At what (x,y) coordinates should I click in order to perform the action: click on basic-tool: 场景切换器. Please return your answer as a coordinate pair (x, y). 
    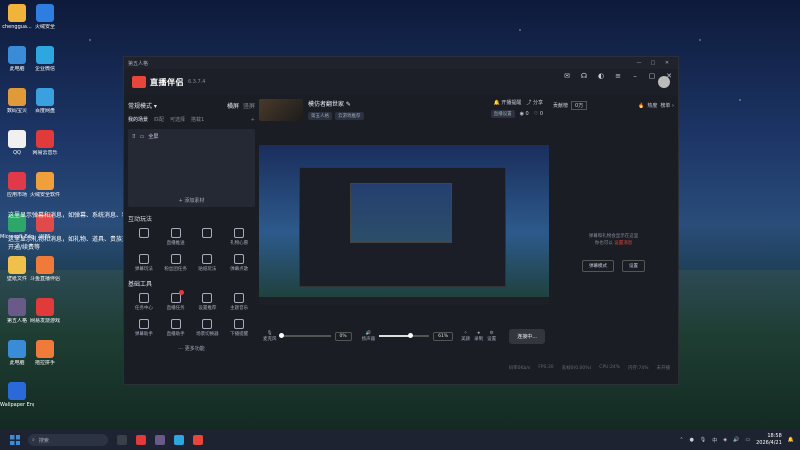
    Looking at the image, I should click on (208, 328).